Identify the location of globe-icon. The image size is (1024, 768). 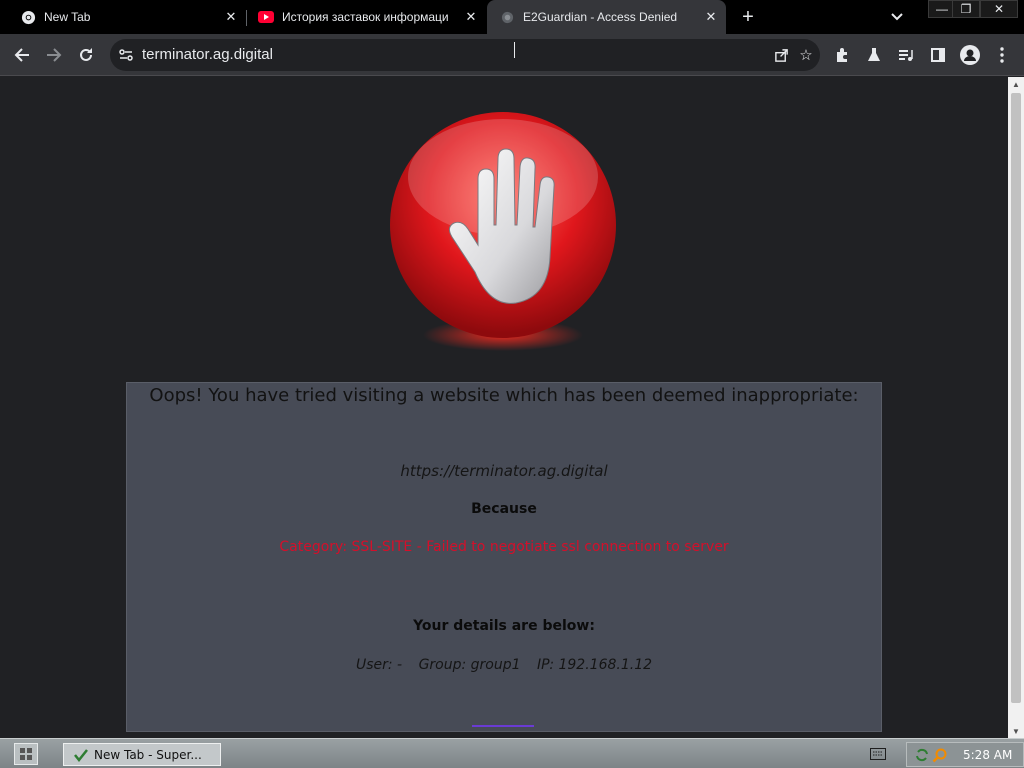
(507, 17).